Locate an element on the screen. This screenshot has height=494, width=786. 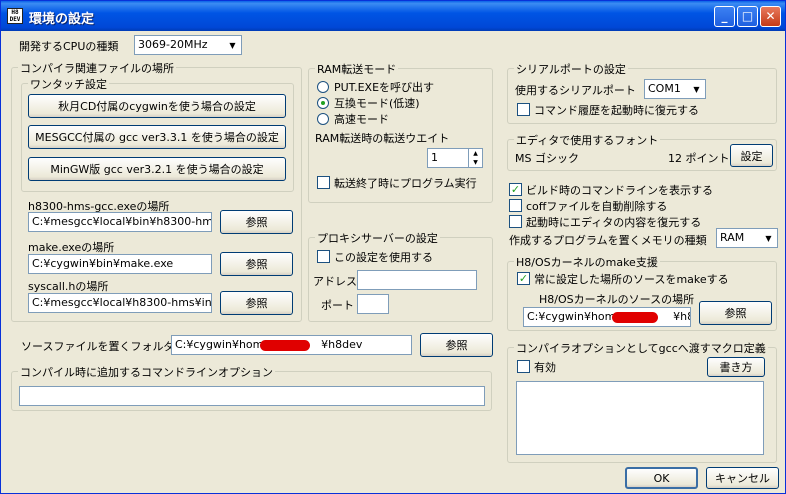
app-icon: H8 DEV is located at coordinates (15, 16).